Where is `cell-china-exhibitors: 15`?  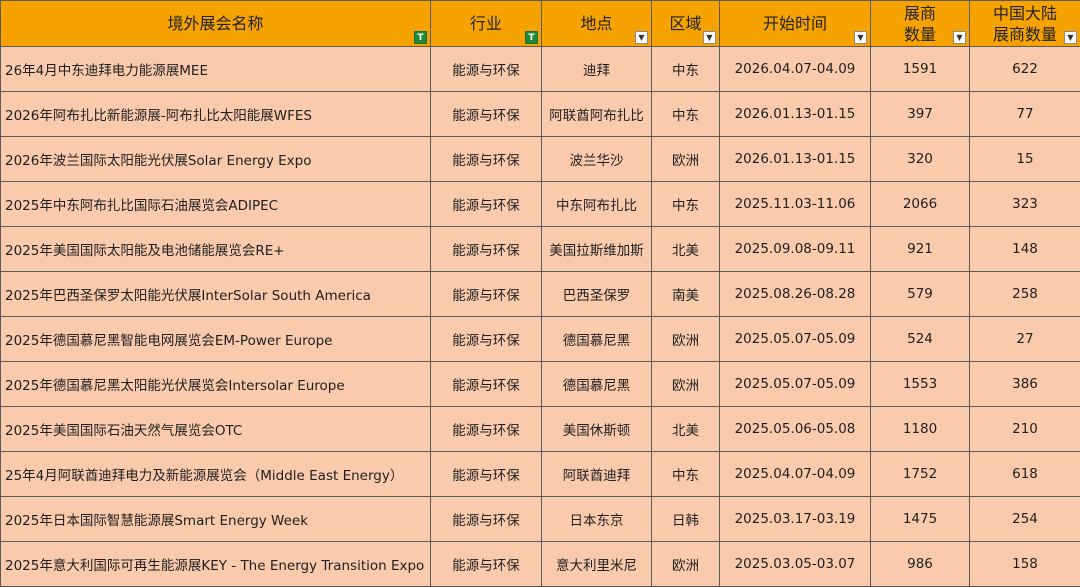 cell-china-exhibitors: 15 is located at coordinates (1025, 159).